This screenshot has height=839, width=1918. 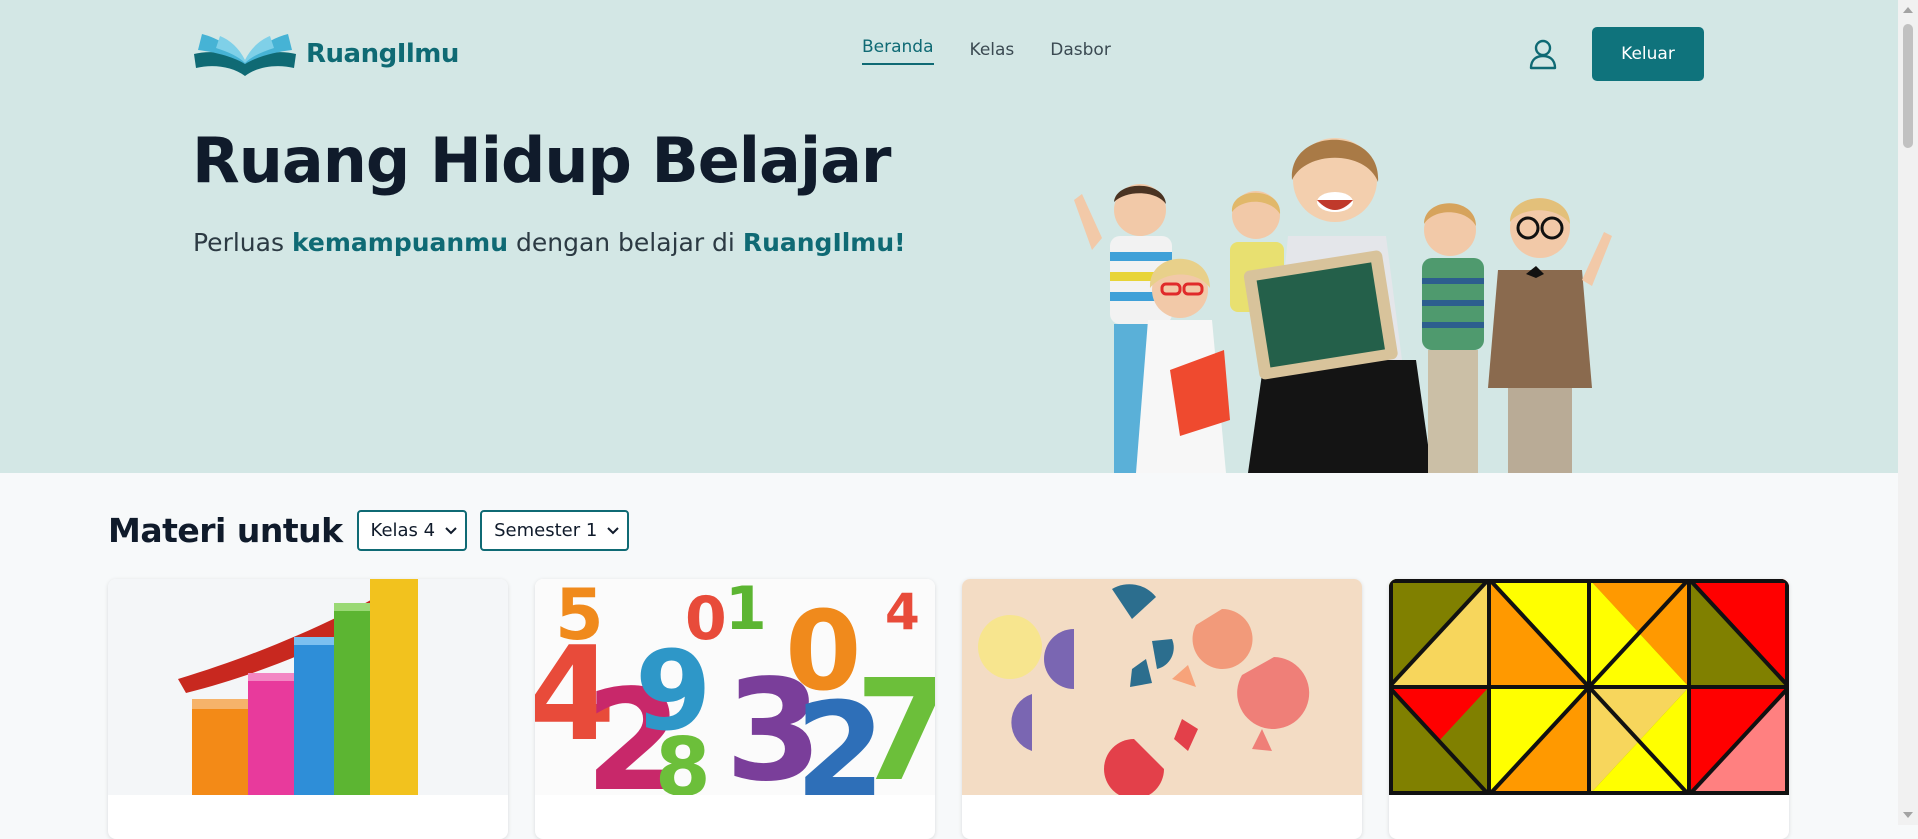 What do you see at coordinates (225, 530) in the screenshot?
I see `materials-heading: Materi untuk` at bounding box center [225, 530].